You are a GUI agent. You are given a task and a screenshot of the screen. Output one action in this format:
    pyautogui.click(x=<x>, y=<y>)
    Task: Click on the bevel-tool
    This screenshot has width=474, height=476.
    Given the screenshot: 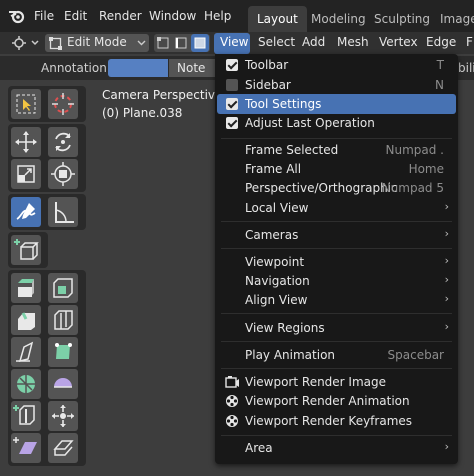 What is the action you would take?
    pyautogui.click(x=26, y=320)
    